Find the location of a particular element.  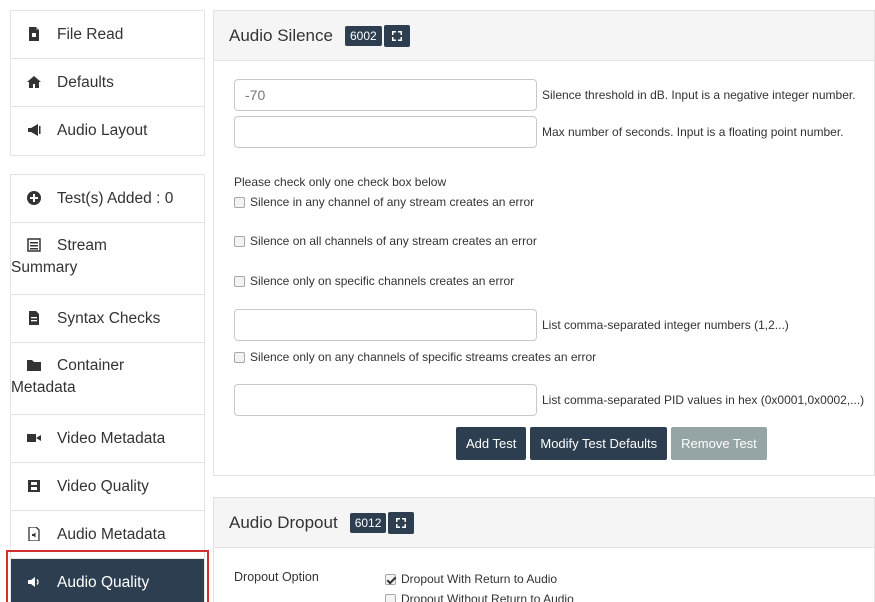

sidebar-item-defaults: Defaults is located at coordinates (107, 83).